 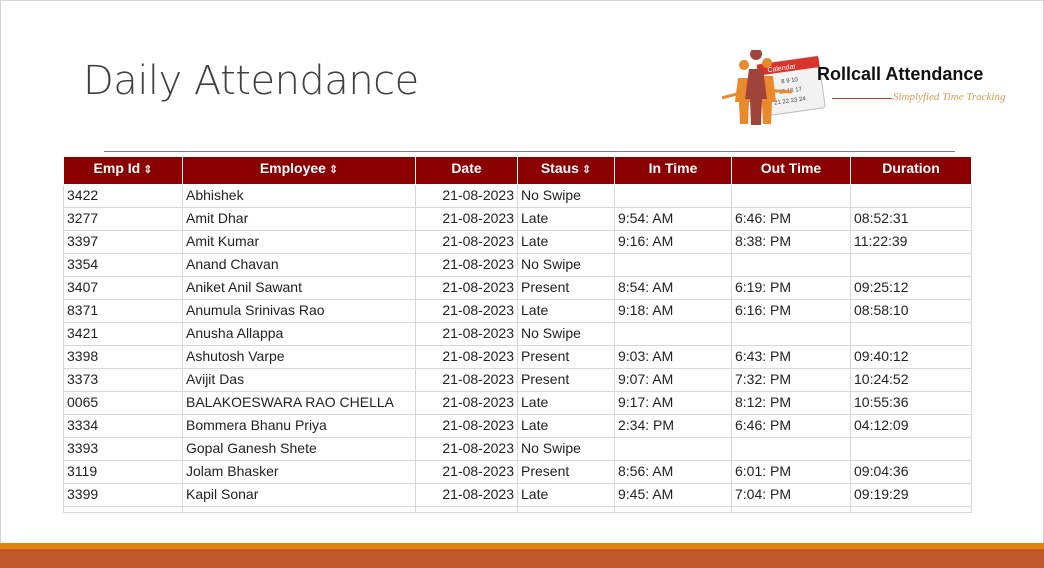 I want to click on cell-employee: Avijit Das, so click(x=299, y=380).